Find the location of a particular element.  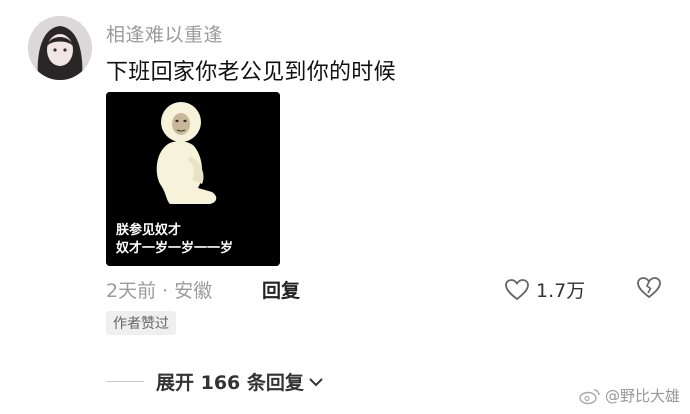

username: 相逢难以重逢 is located at coordinates (164, 33).